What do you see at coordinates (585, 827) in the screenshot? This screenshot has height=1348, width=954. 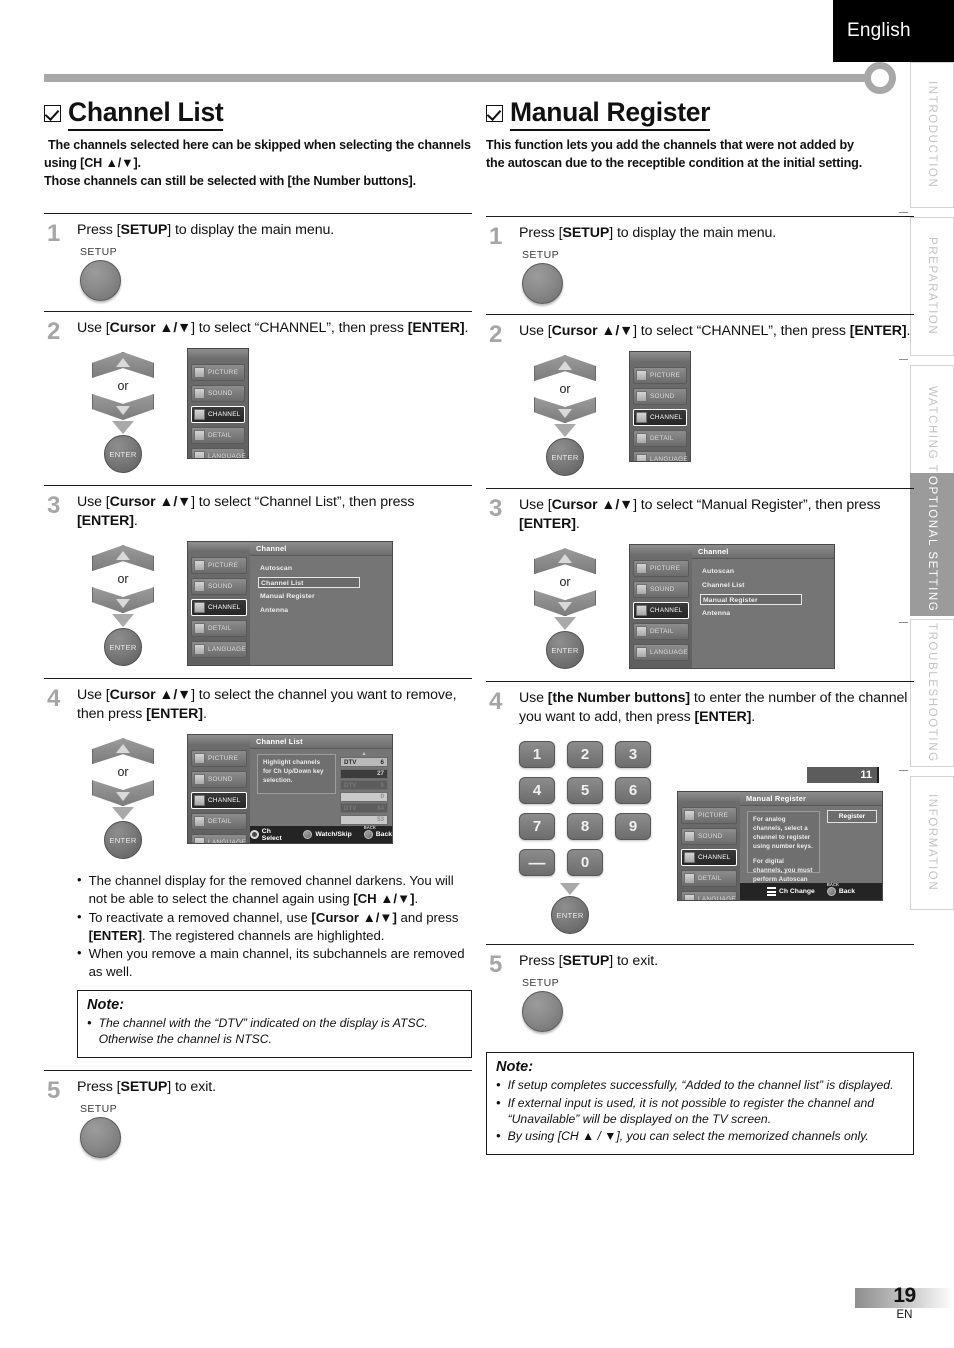 I see `key-8: 8` at bounding box center [585, 827].